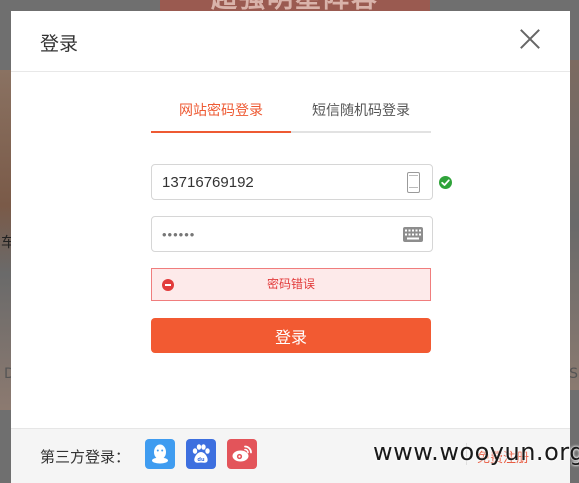  Describe the element at coordinates (201, 460) in the screenshot. I see `svg-text: du` at that location.